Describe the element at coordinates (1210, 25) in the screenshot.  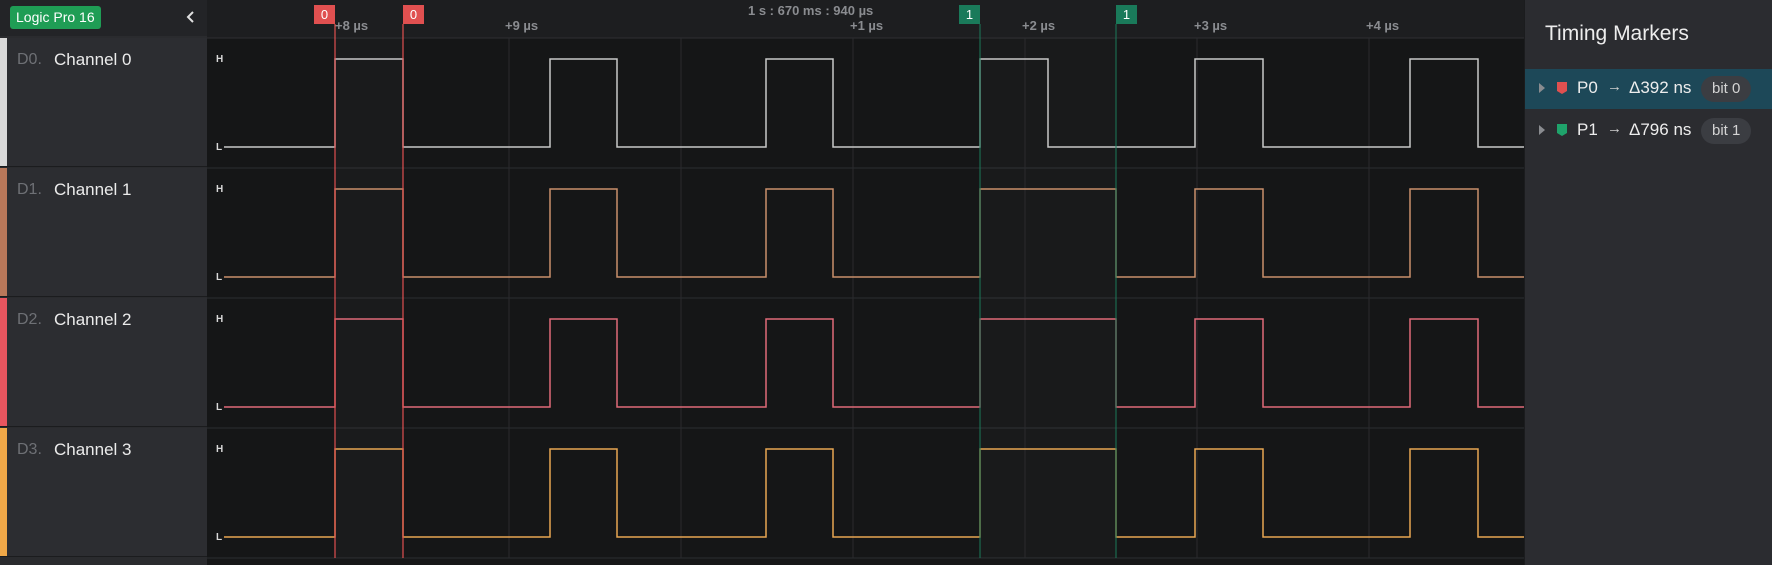
I see `tick-label: +3 µs` at that location.